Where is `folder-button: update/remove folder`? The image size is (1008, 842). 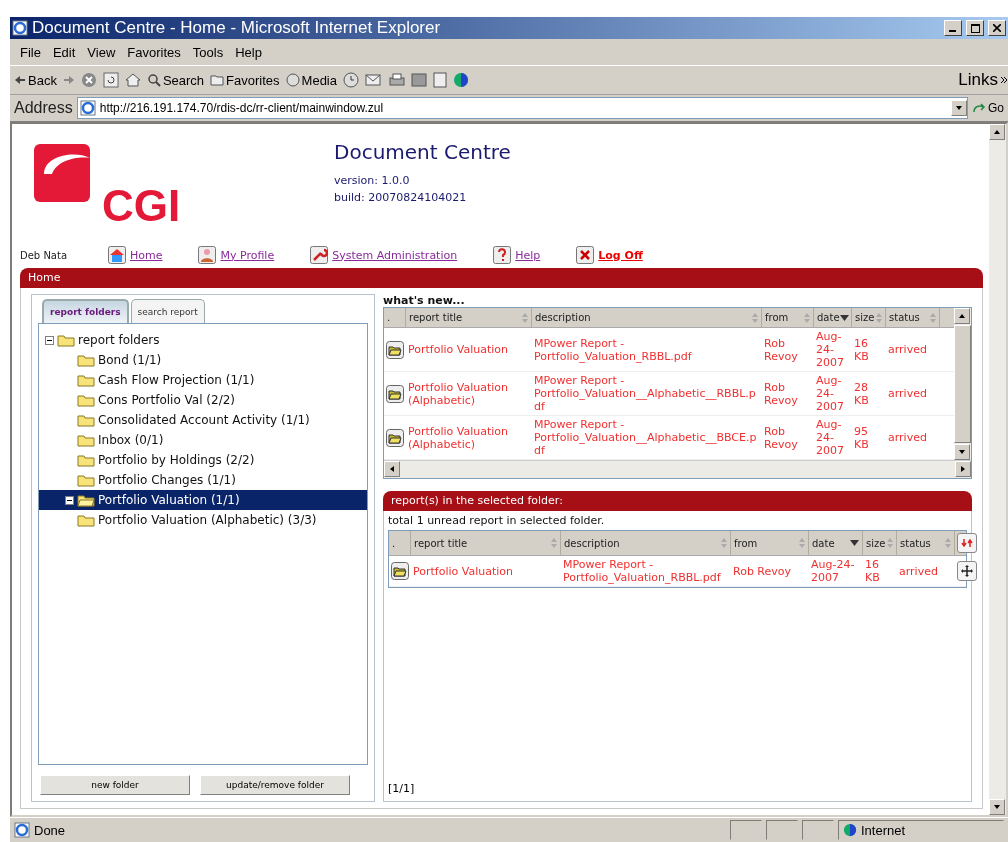
folder-button: update/remove folder is located at coordinates (275, 785).